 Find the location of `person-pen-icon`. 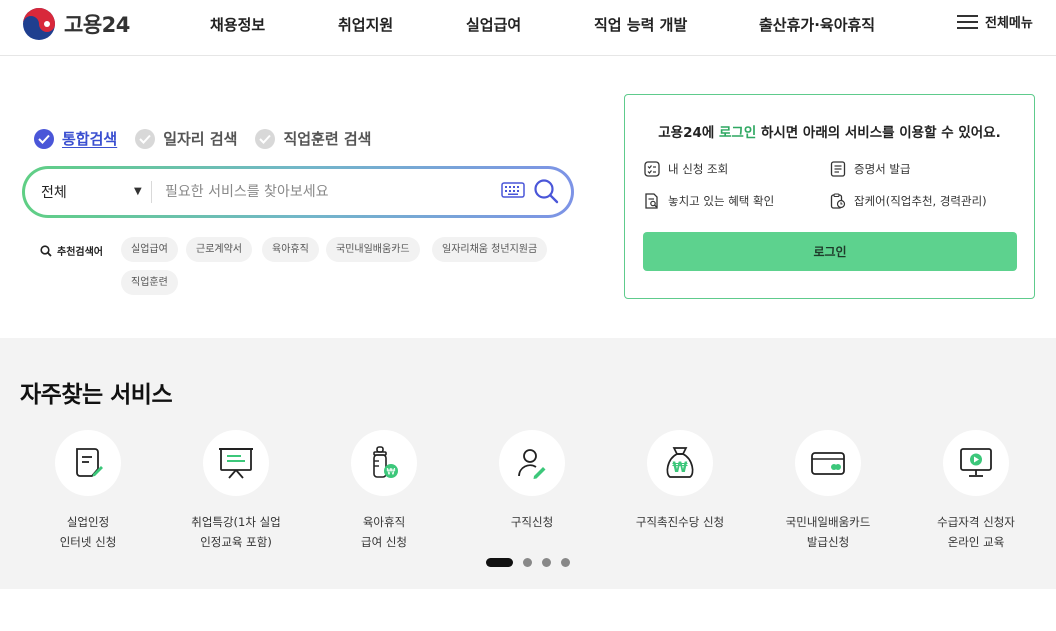

person-pen-icon is located at coordinates (532, 464).